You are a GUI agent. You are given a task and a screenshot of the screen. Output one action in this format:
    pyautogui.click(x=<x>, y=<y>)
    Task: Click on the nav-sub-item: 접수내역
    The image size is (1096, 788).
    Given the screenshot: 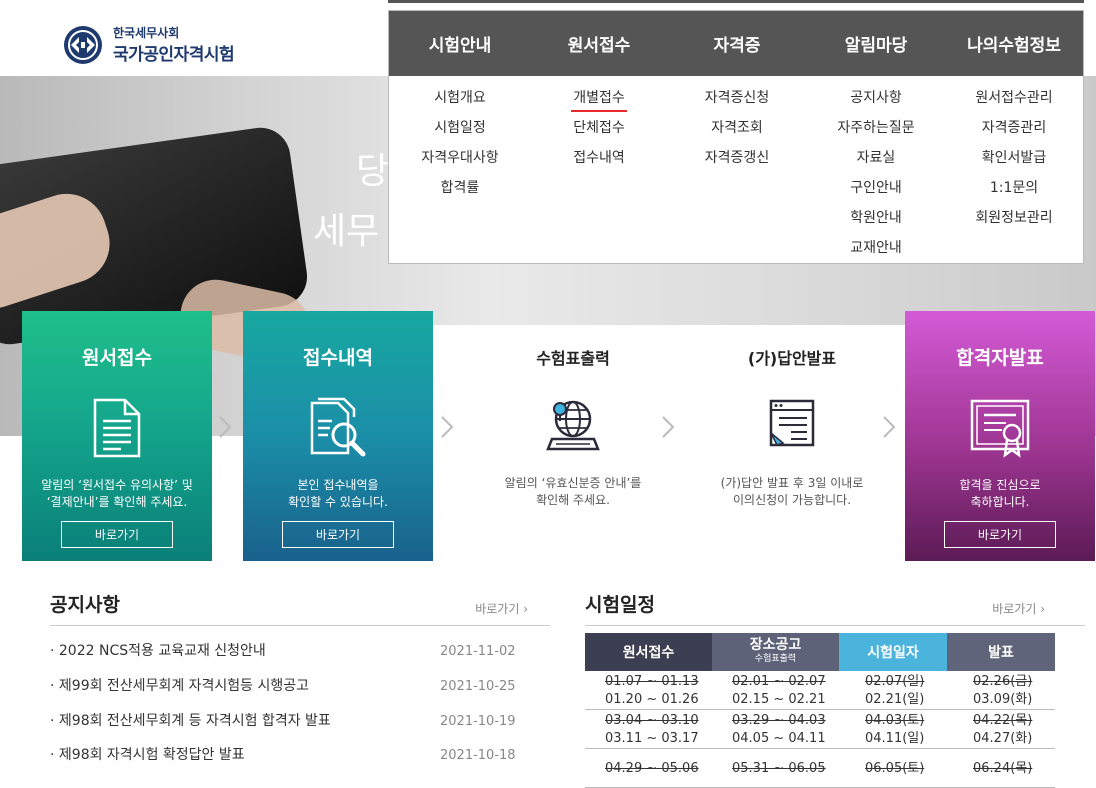 What is the action you would take?
    pyautogui.click(x=599, y=158)
    